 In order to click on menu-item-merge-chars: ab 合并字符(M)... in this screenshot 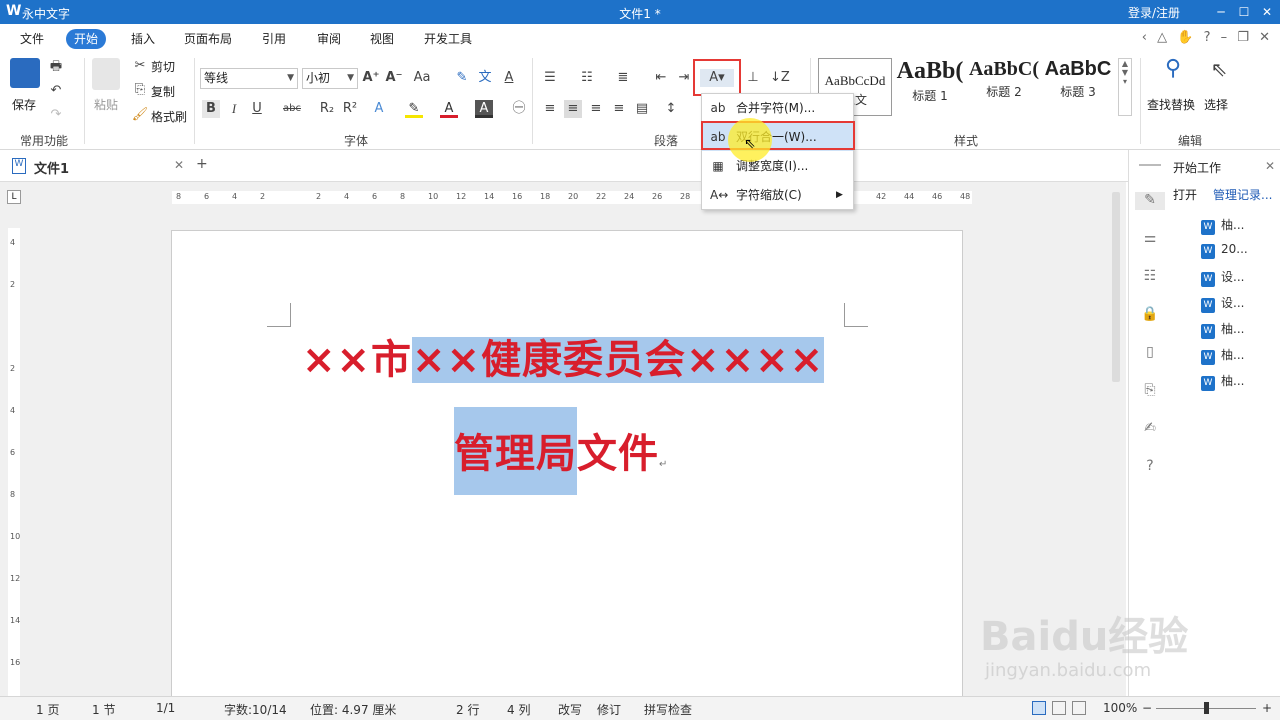, I will do `click(777, 108)`.